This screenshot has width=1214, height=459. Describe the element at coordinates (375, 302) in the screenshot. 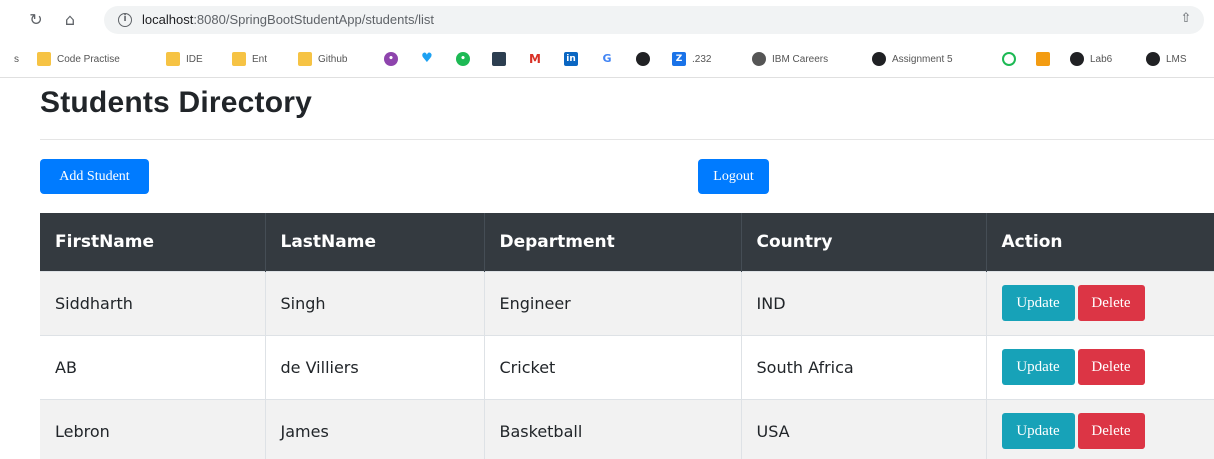

I see `cell-lastname: Singh` at that location.